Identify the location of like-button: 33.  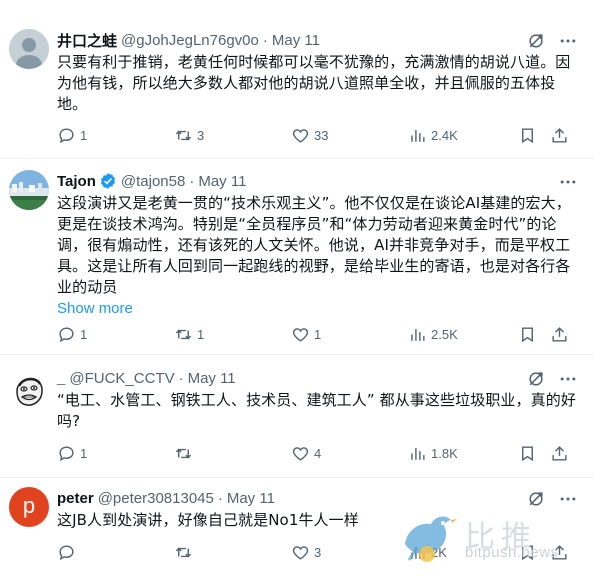
(349, 135).